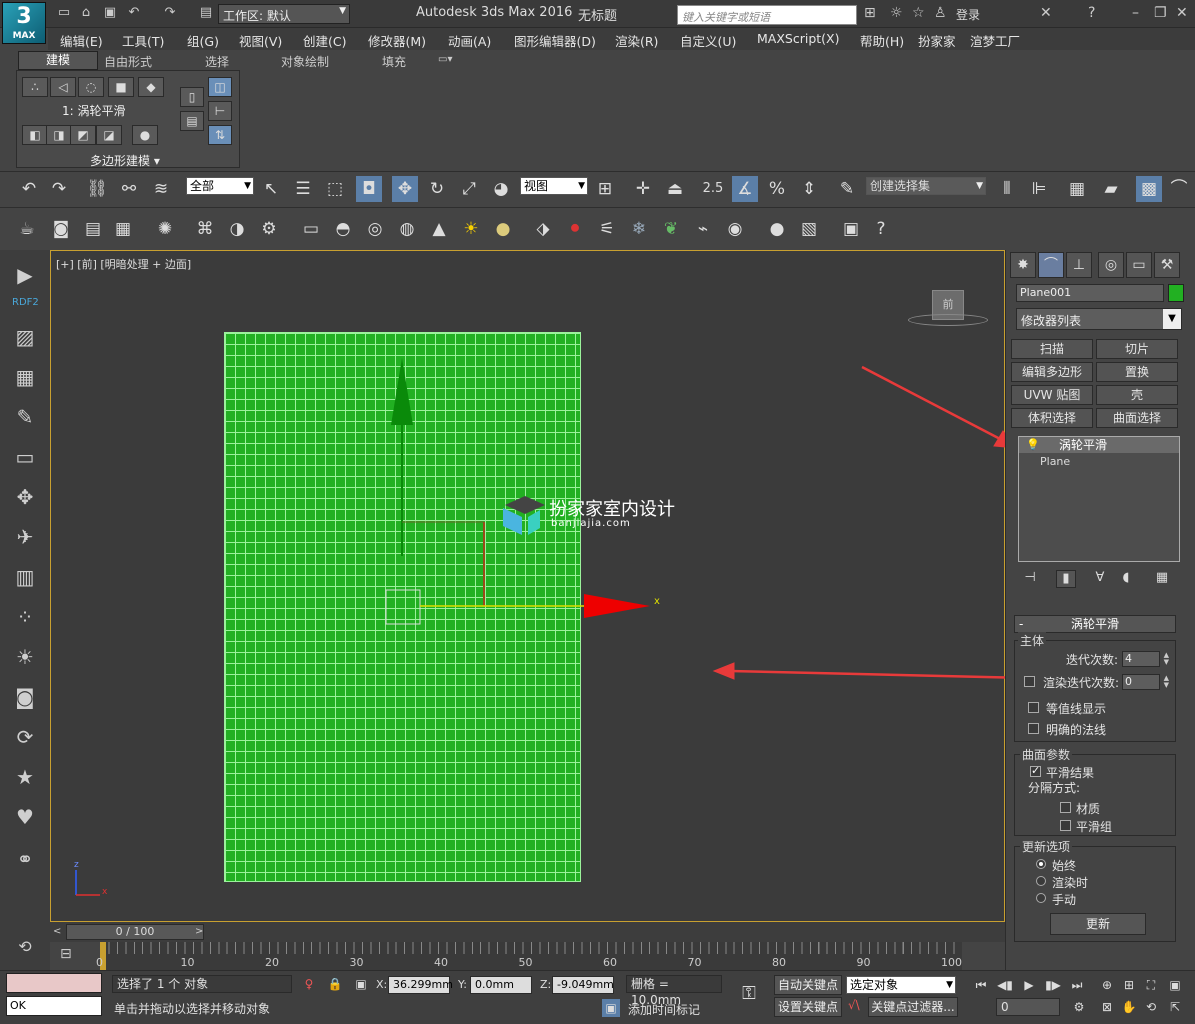 The width and height of the screenshot is (1195, 1024). I want to click on zoom-all-icon: ⊞, so click(1129, 985).